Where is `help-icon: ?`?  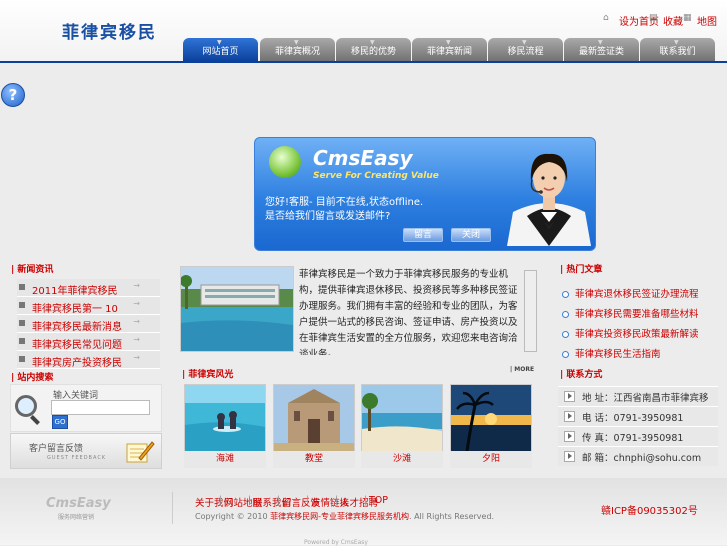 help-icon: ? is located at coordinates (13, 95).